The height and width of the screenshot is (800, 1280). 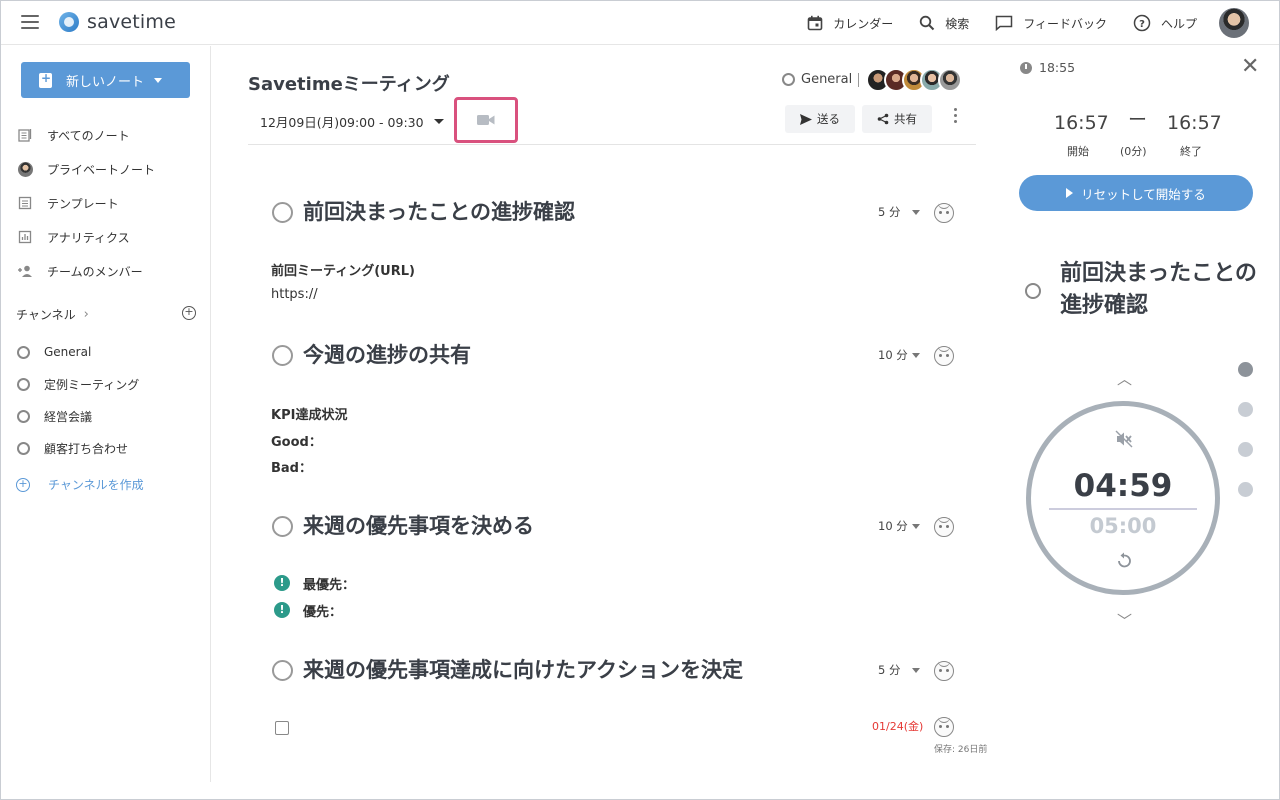 I want to click on agenda-title: 前回決まったことの進捗確認, so click(x=439, y=211).